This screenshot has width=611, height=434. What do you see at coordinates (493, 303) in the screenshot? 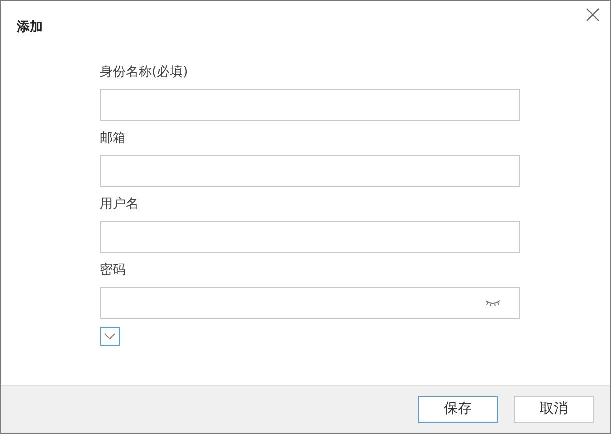
I see `closed-eye-icon` at bounding box center [493, 303].